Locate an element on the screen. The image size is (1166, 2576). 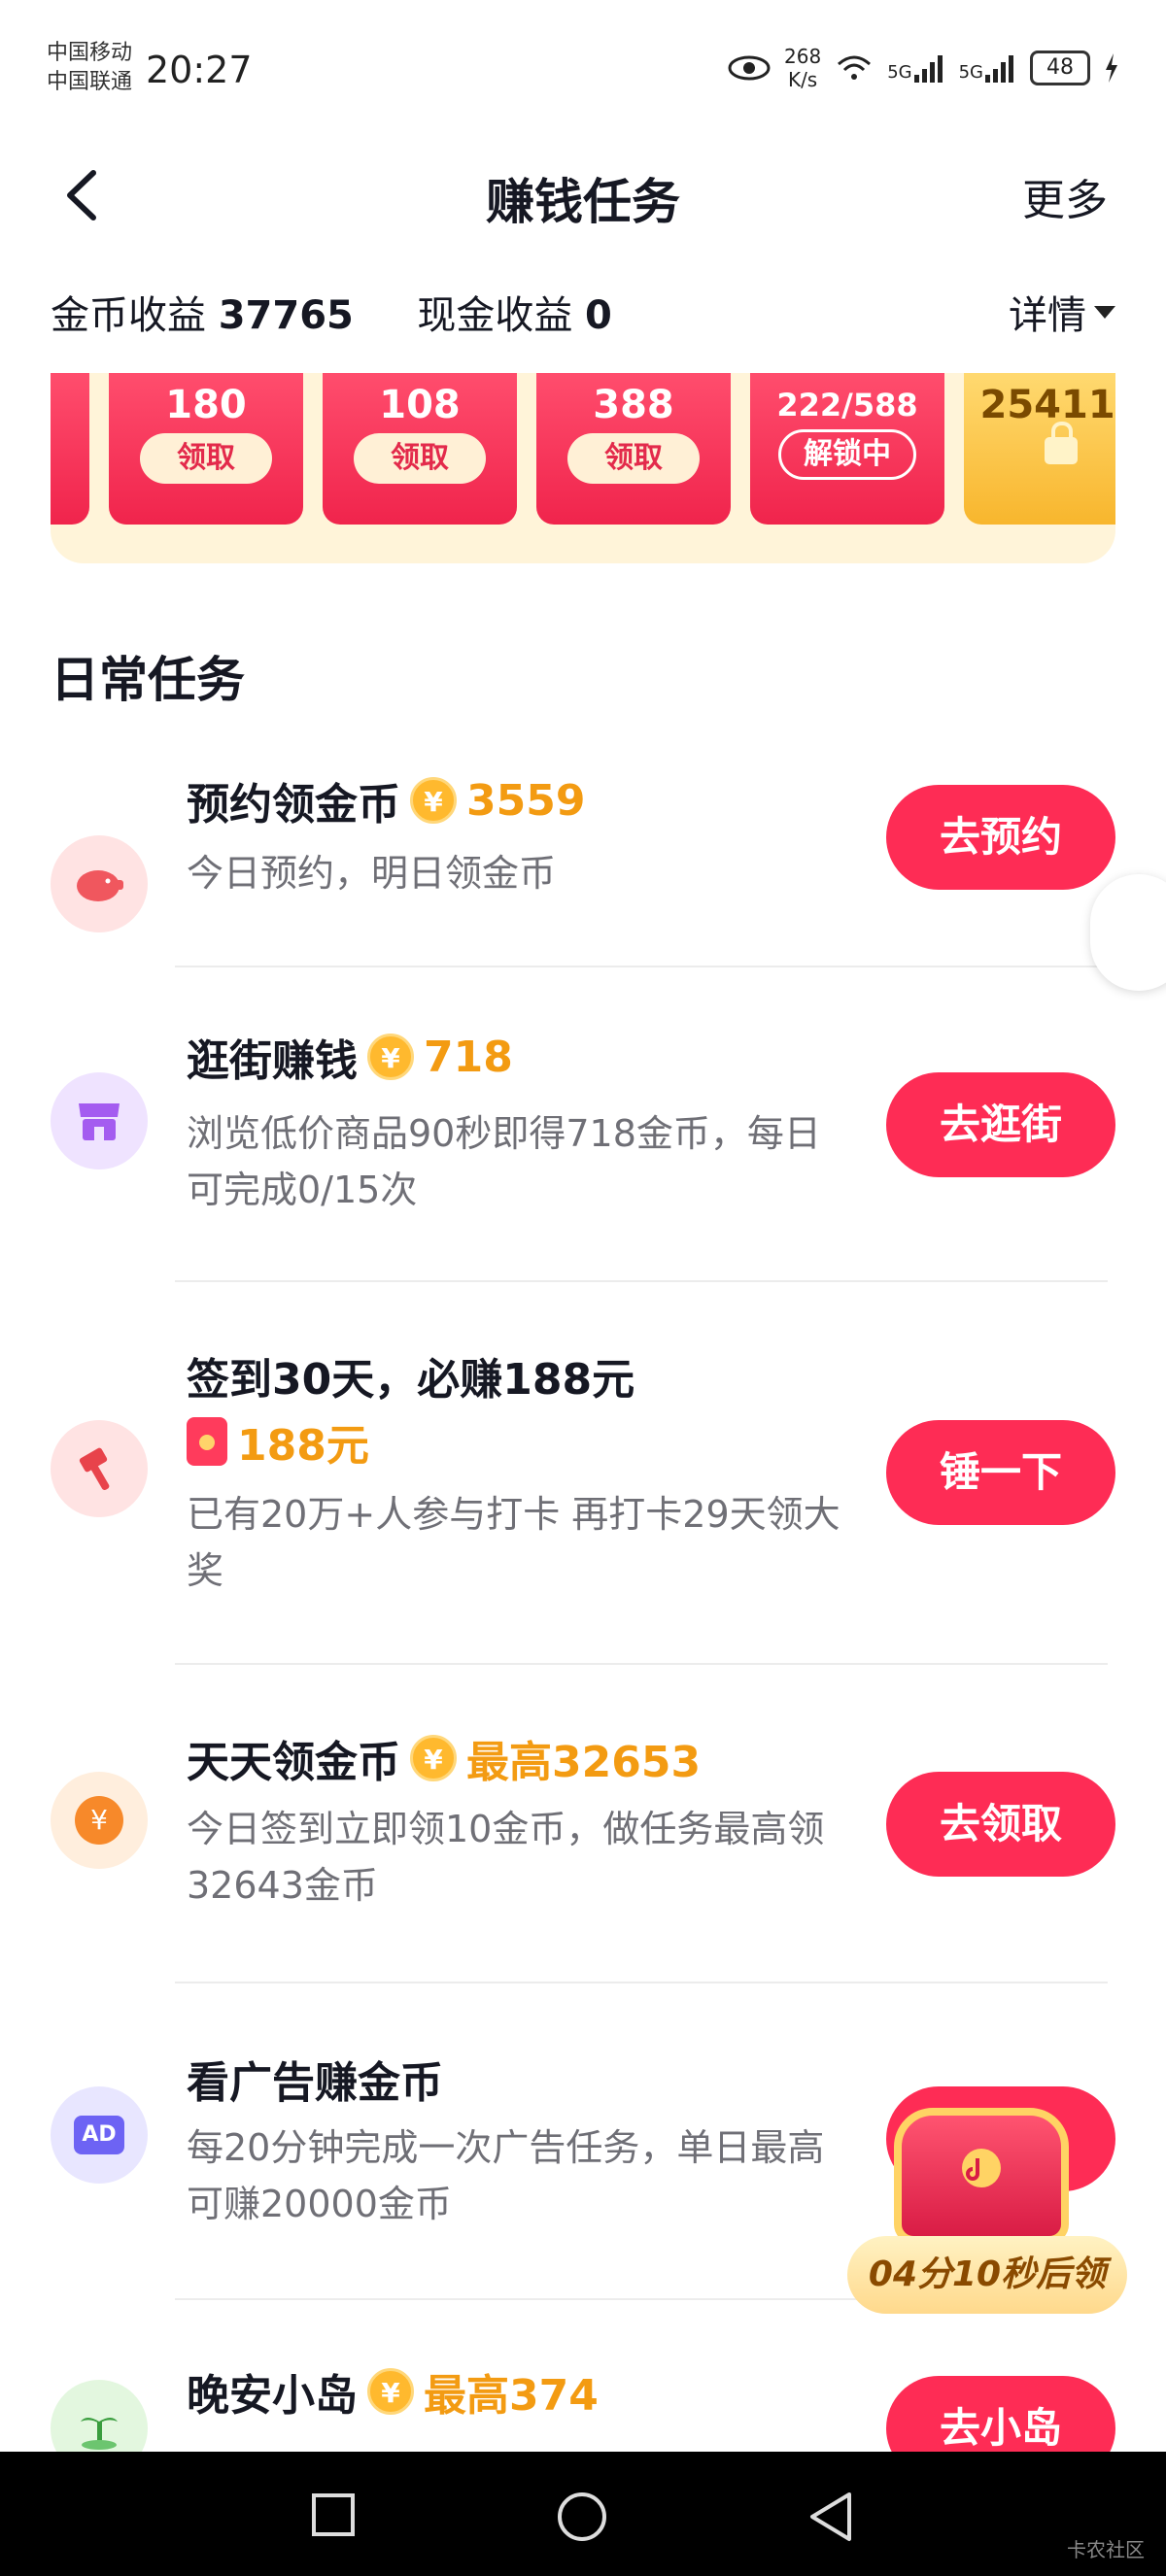
signal-2-label: 5G is located at coordinates (970, 72).